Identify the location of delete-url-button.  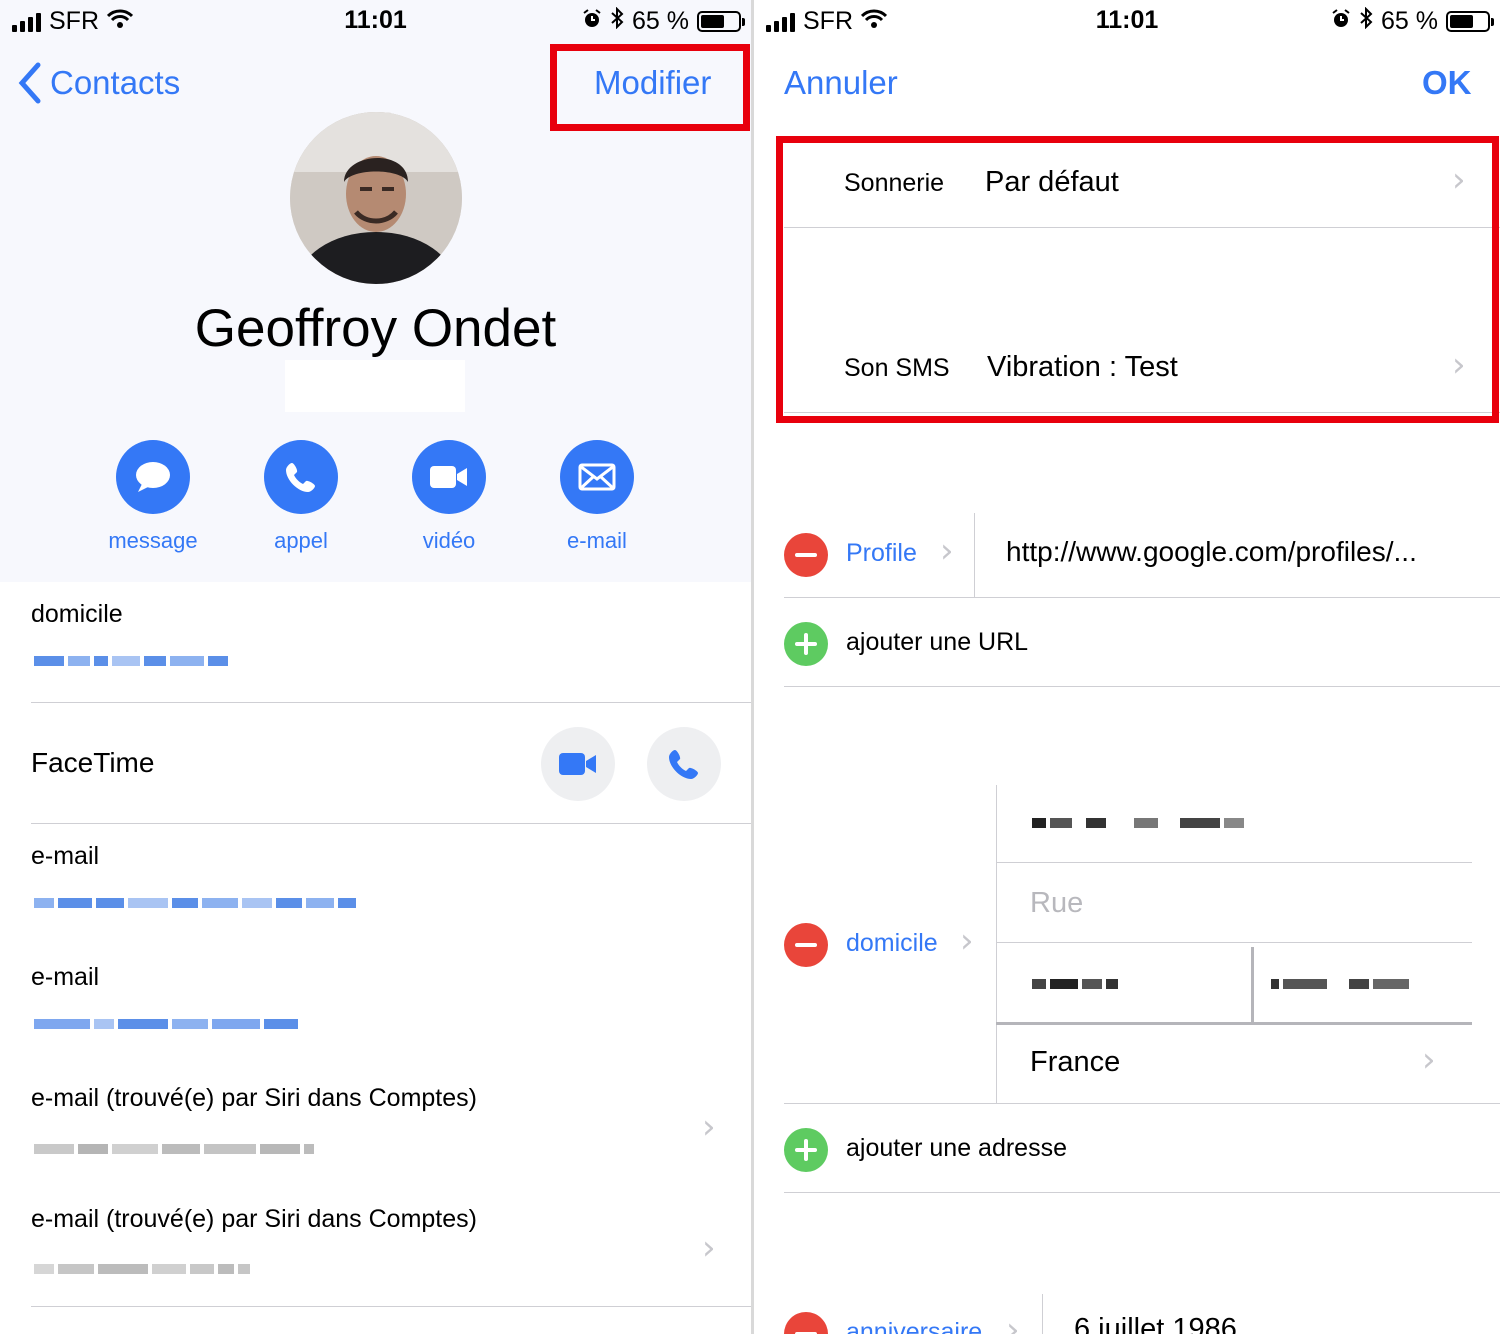
(806, 555).